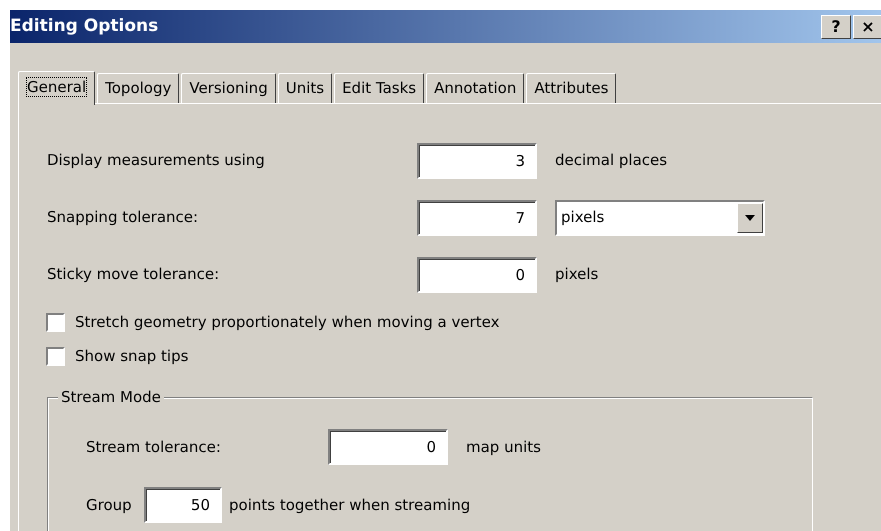 This screenshot has height=531, width=881. I want to click on checkbox-label: Show snap tips, so click(131, 356).